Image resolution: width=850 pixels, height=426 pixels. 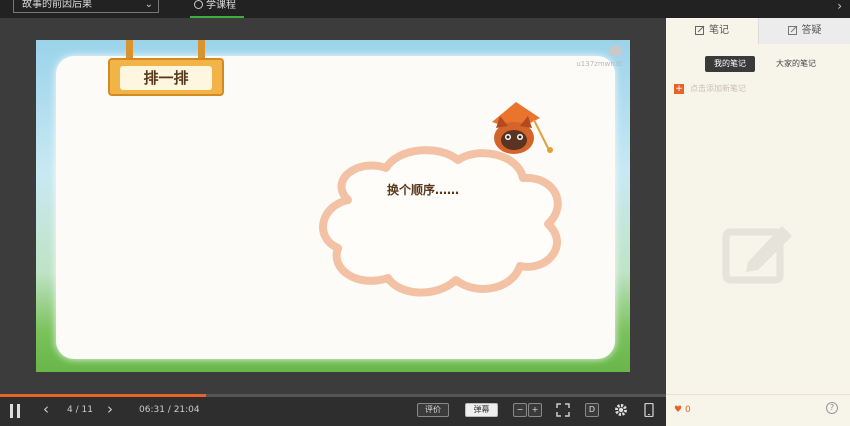 I want to click on prev-page-icon: ‹, so click(x=46, y=409).